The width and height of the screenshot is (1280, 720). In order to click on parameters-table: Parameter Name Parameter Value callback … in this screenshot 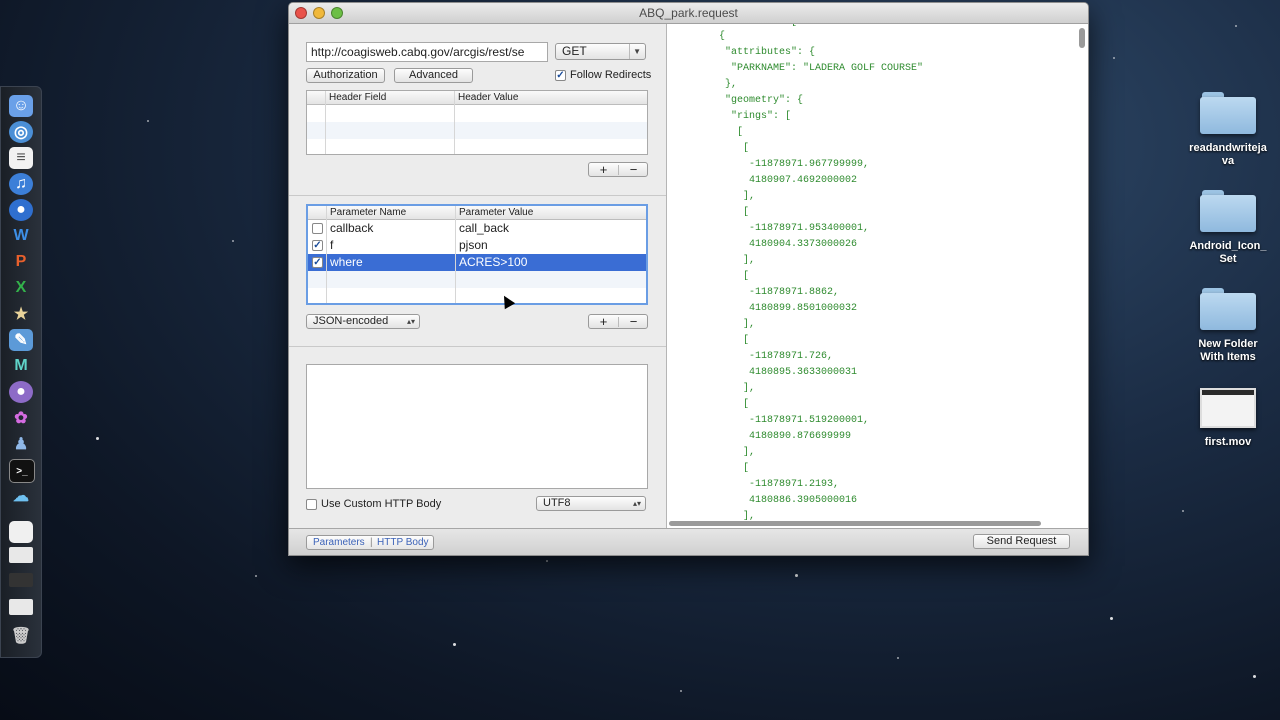, I will do `click(477, 254)`.